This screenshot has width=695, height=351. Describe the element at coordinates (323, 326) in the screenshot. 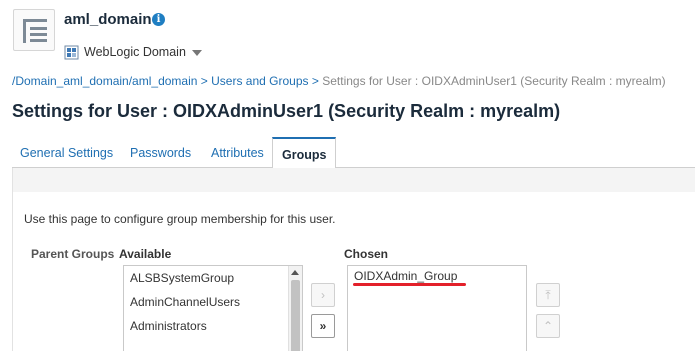

I see `move-all-right-button: »` at that location.